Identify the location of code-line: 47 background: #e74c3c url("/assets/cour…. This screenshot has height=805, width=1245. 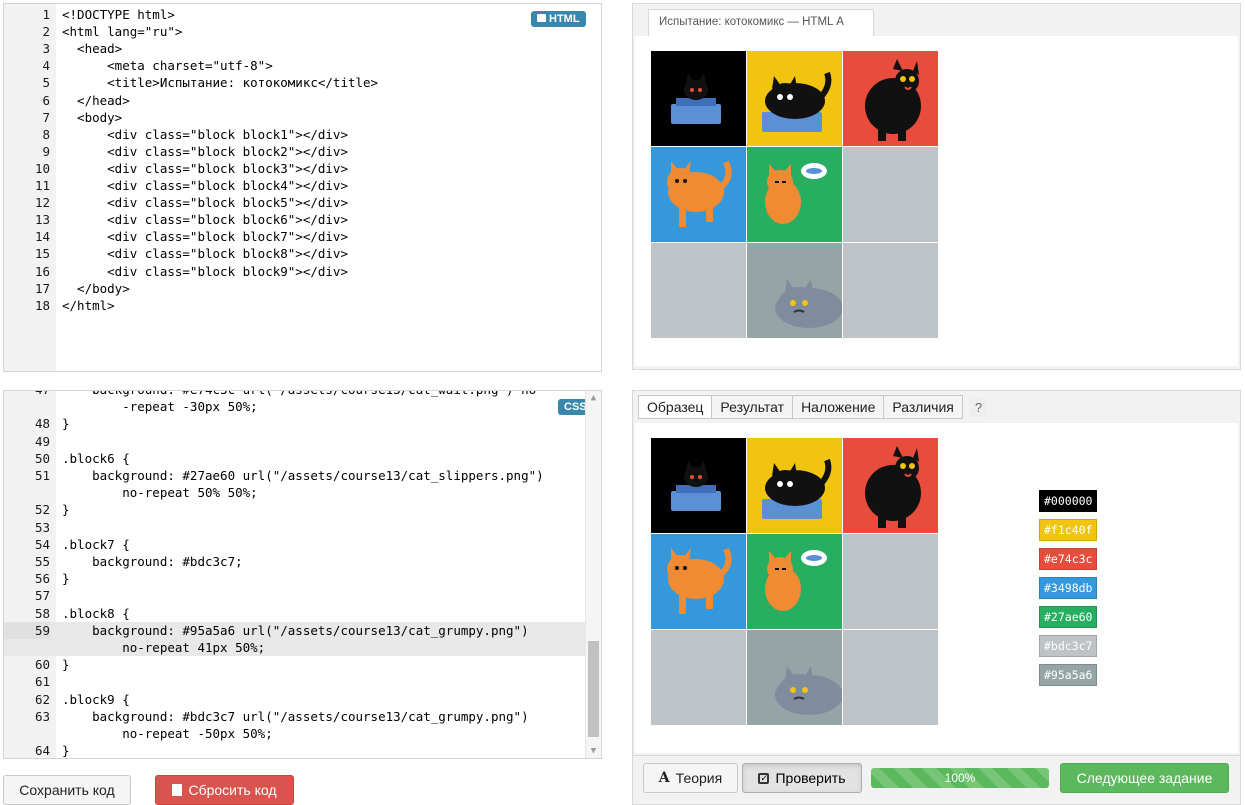
(302, 394).